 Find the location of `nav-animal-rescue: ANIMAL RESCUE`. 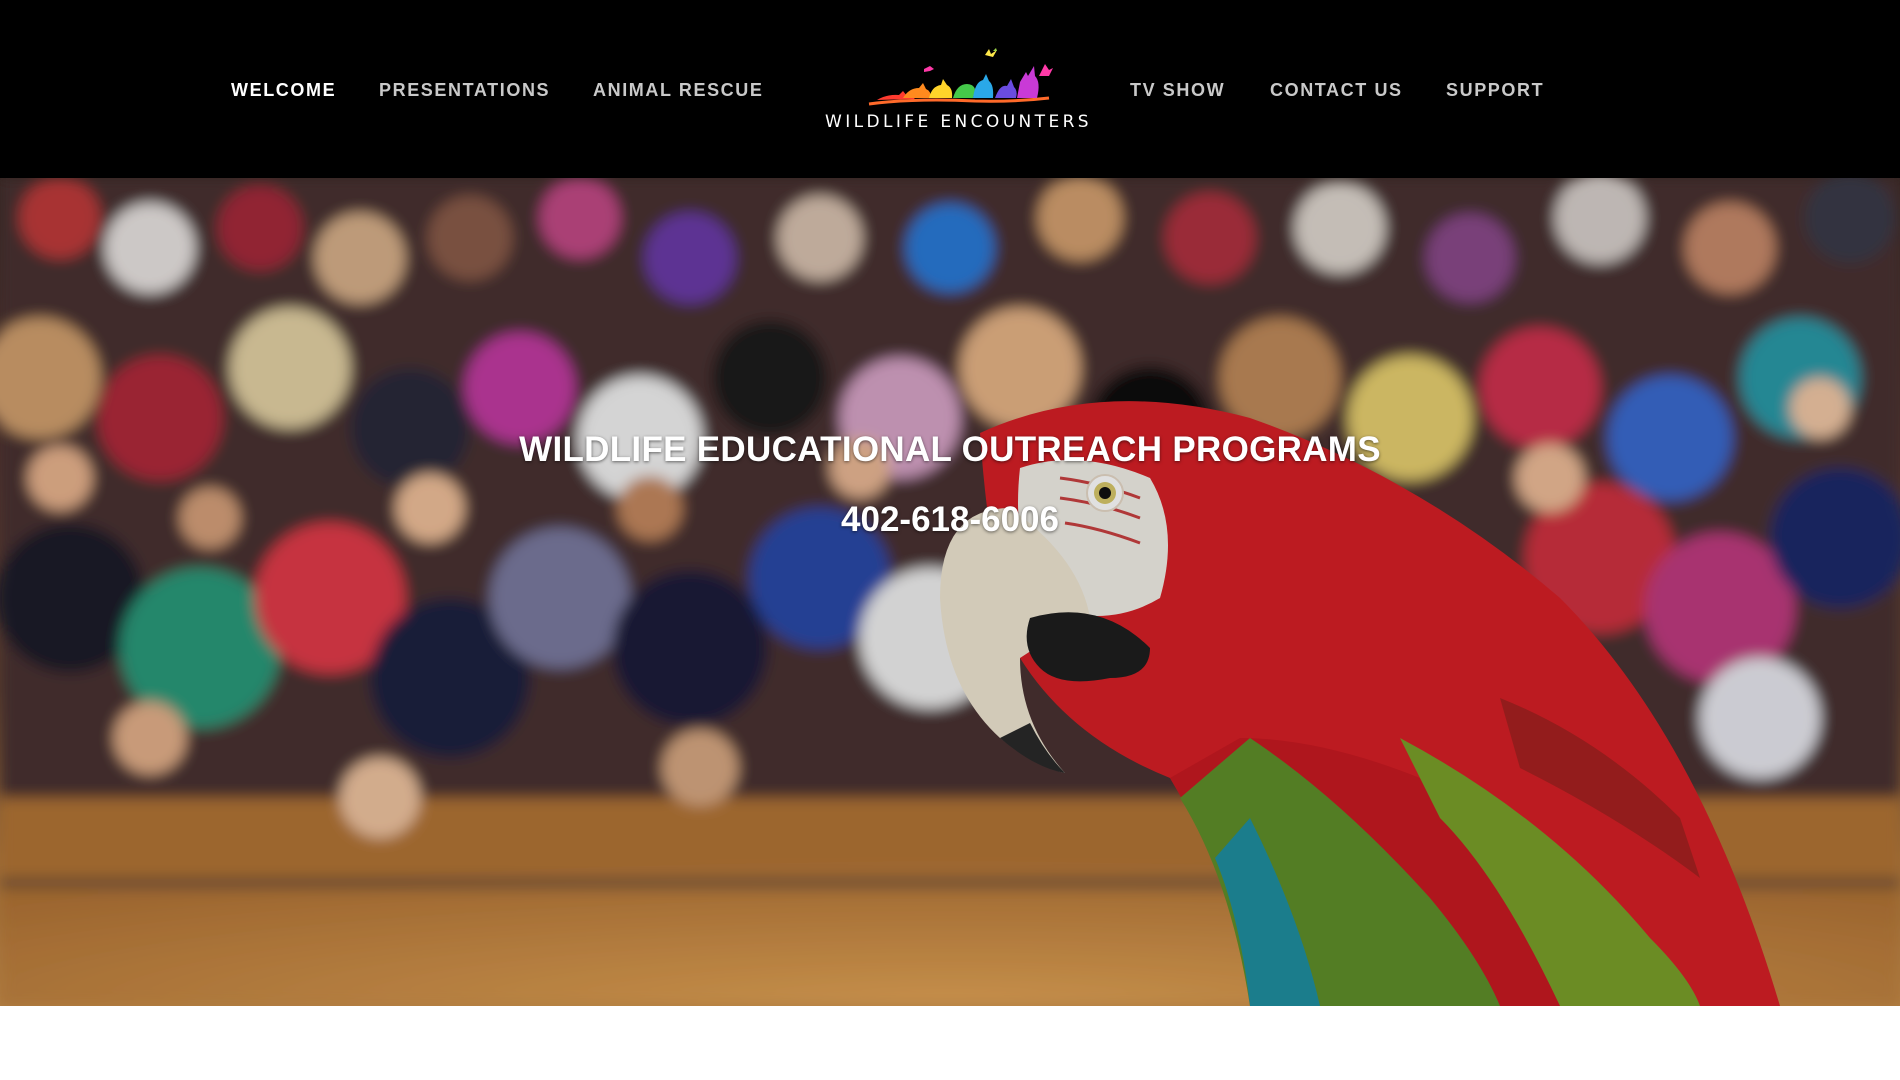

nav-animal-rescue: ANIMAL RESCUE is located at coordinates (678, 90).